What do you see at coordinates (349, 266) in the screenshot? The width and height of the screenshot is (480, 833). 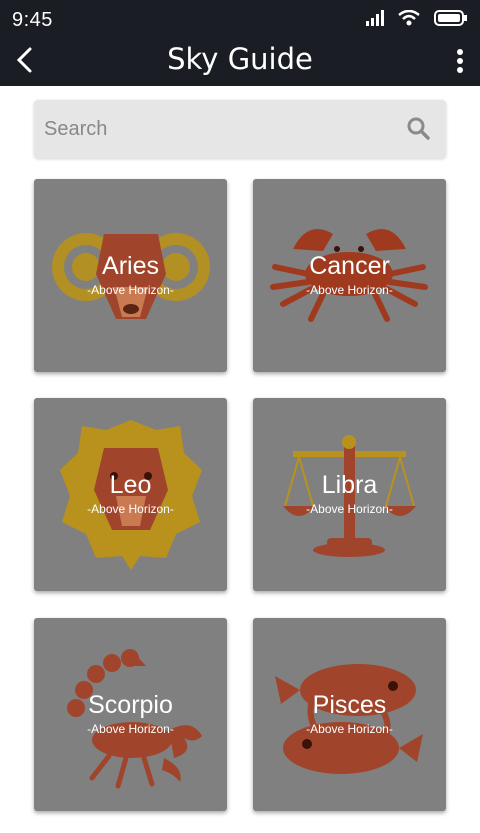 I see `sign-name: Cancer` at bounding box center [349, 266].